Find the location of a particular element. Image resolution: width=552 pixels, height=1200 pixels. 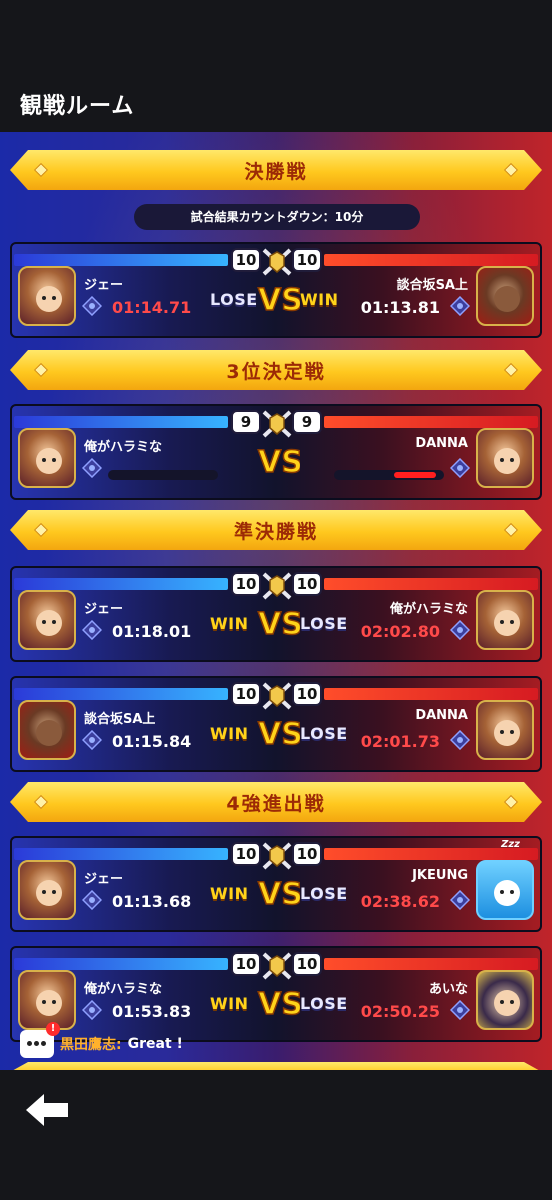

player-time-left: 01:18.01 is located at coordinates (152, 631).